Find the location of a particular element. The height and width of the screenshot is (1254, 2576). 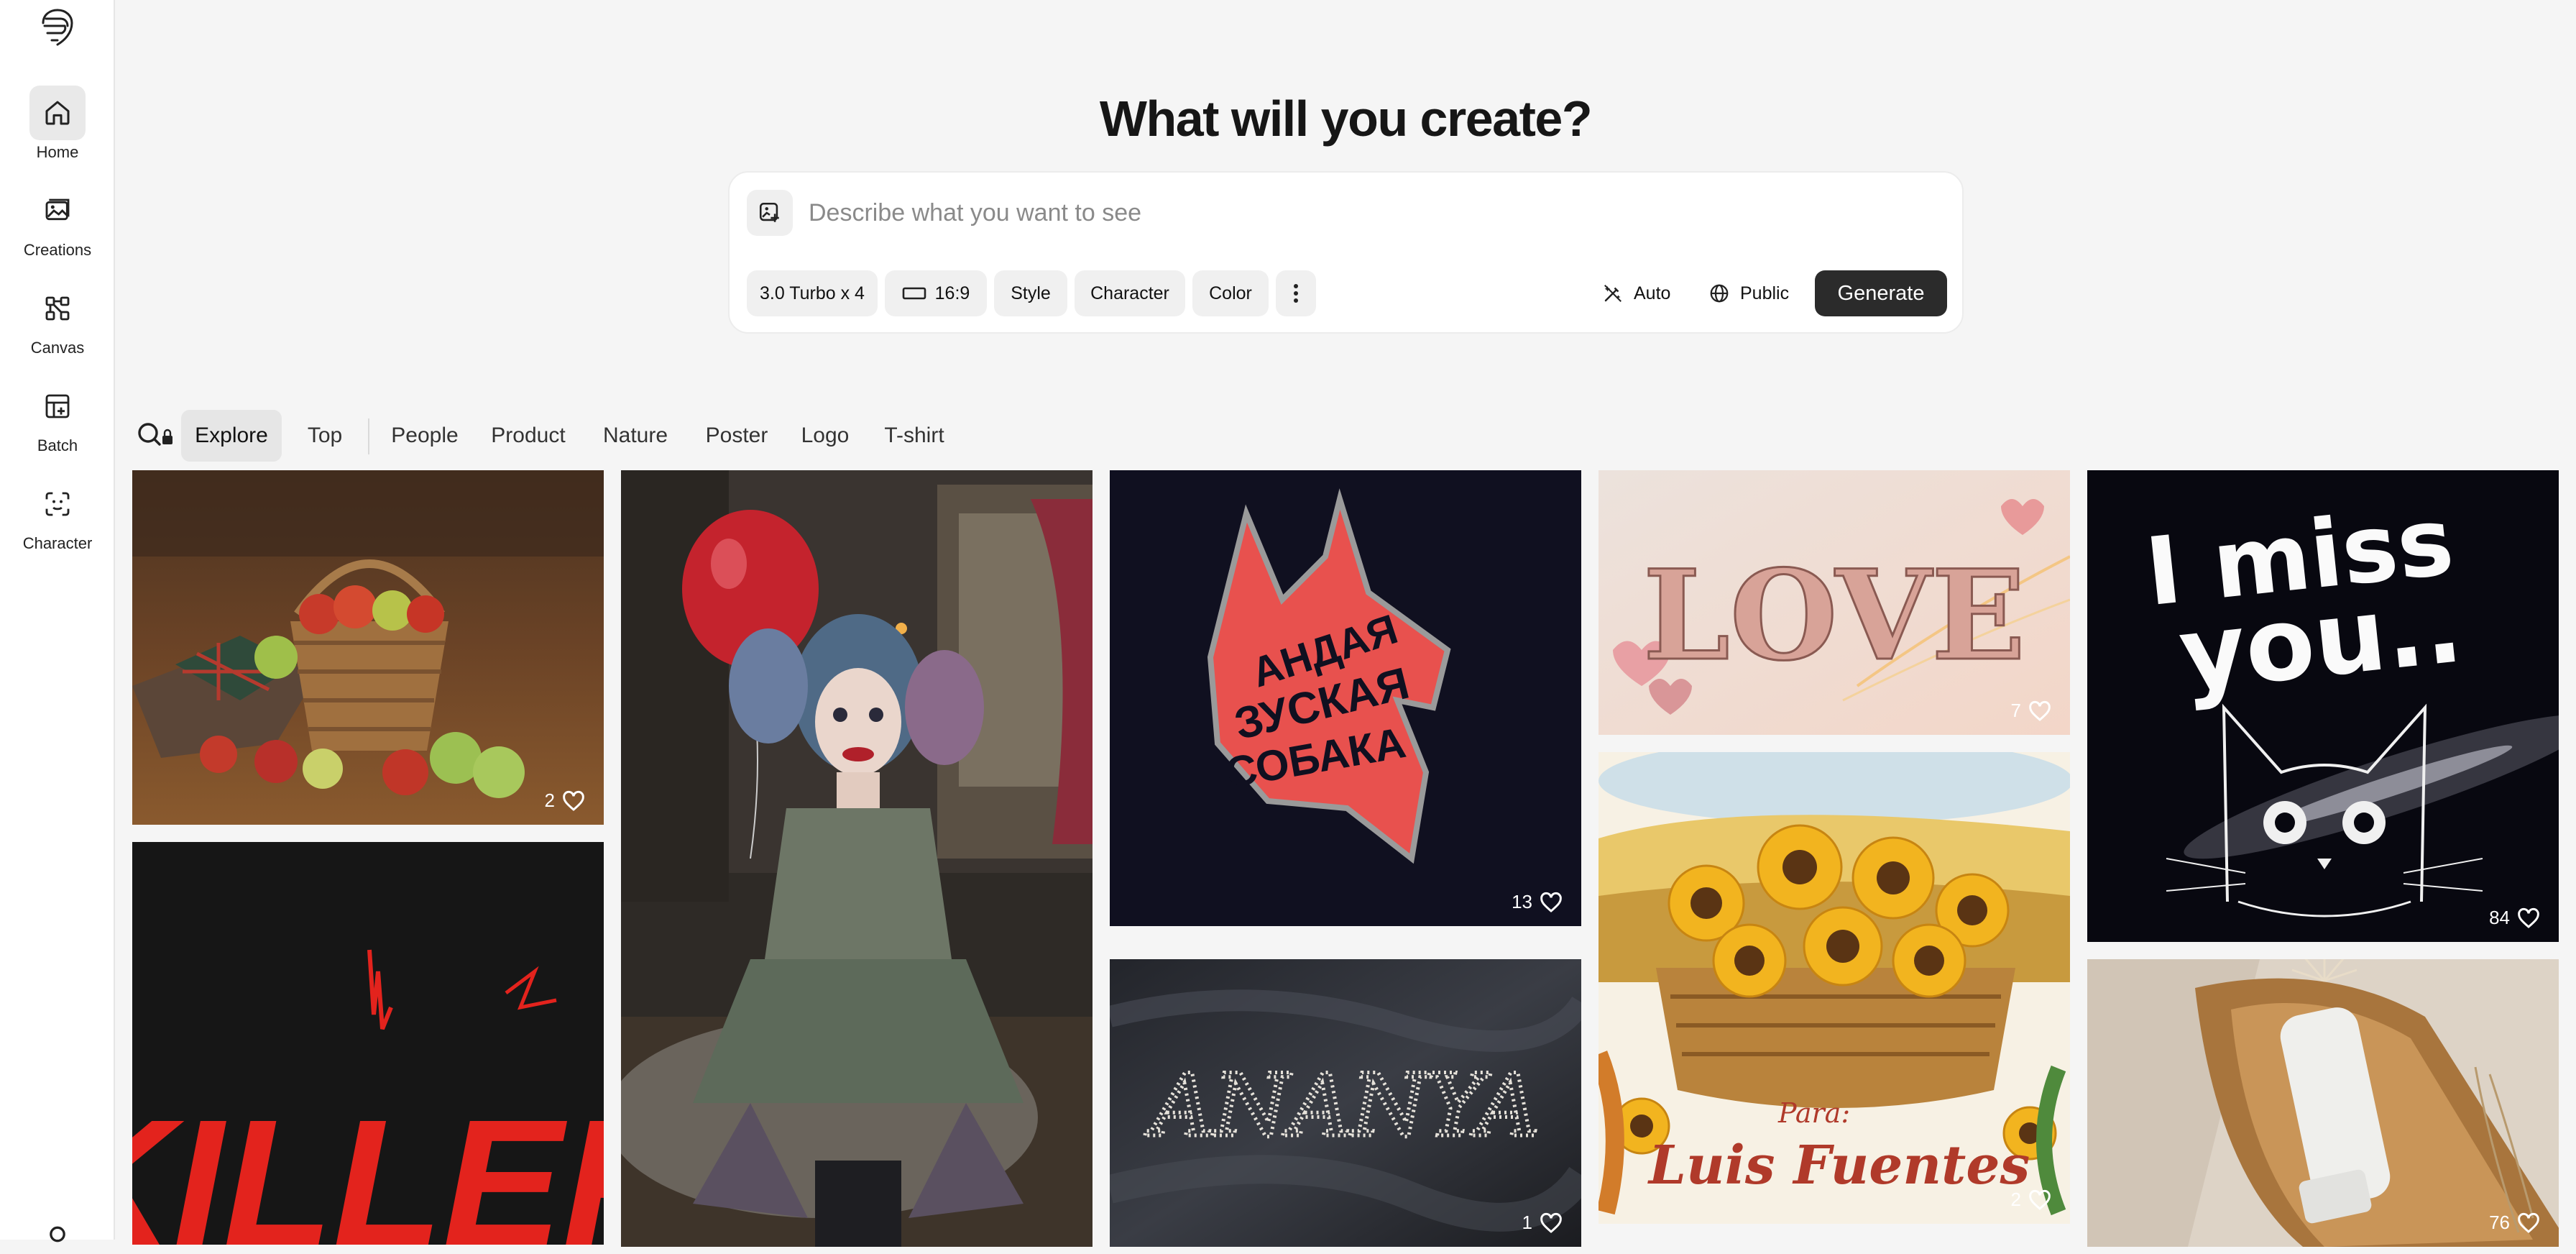

like-counter: 1 is located at coordinates (1542, 1223).